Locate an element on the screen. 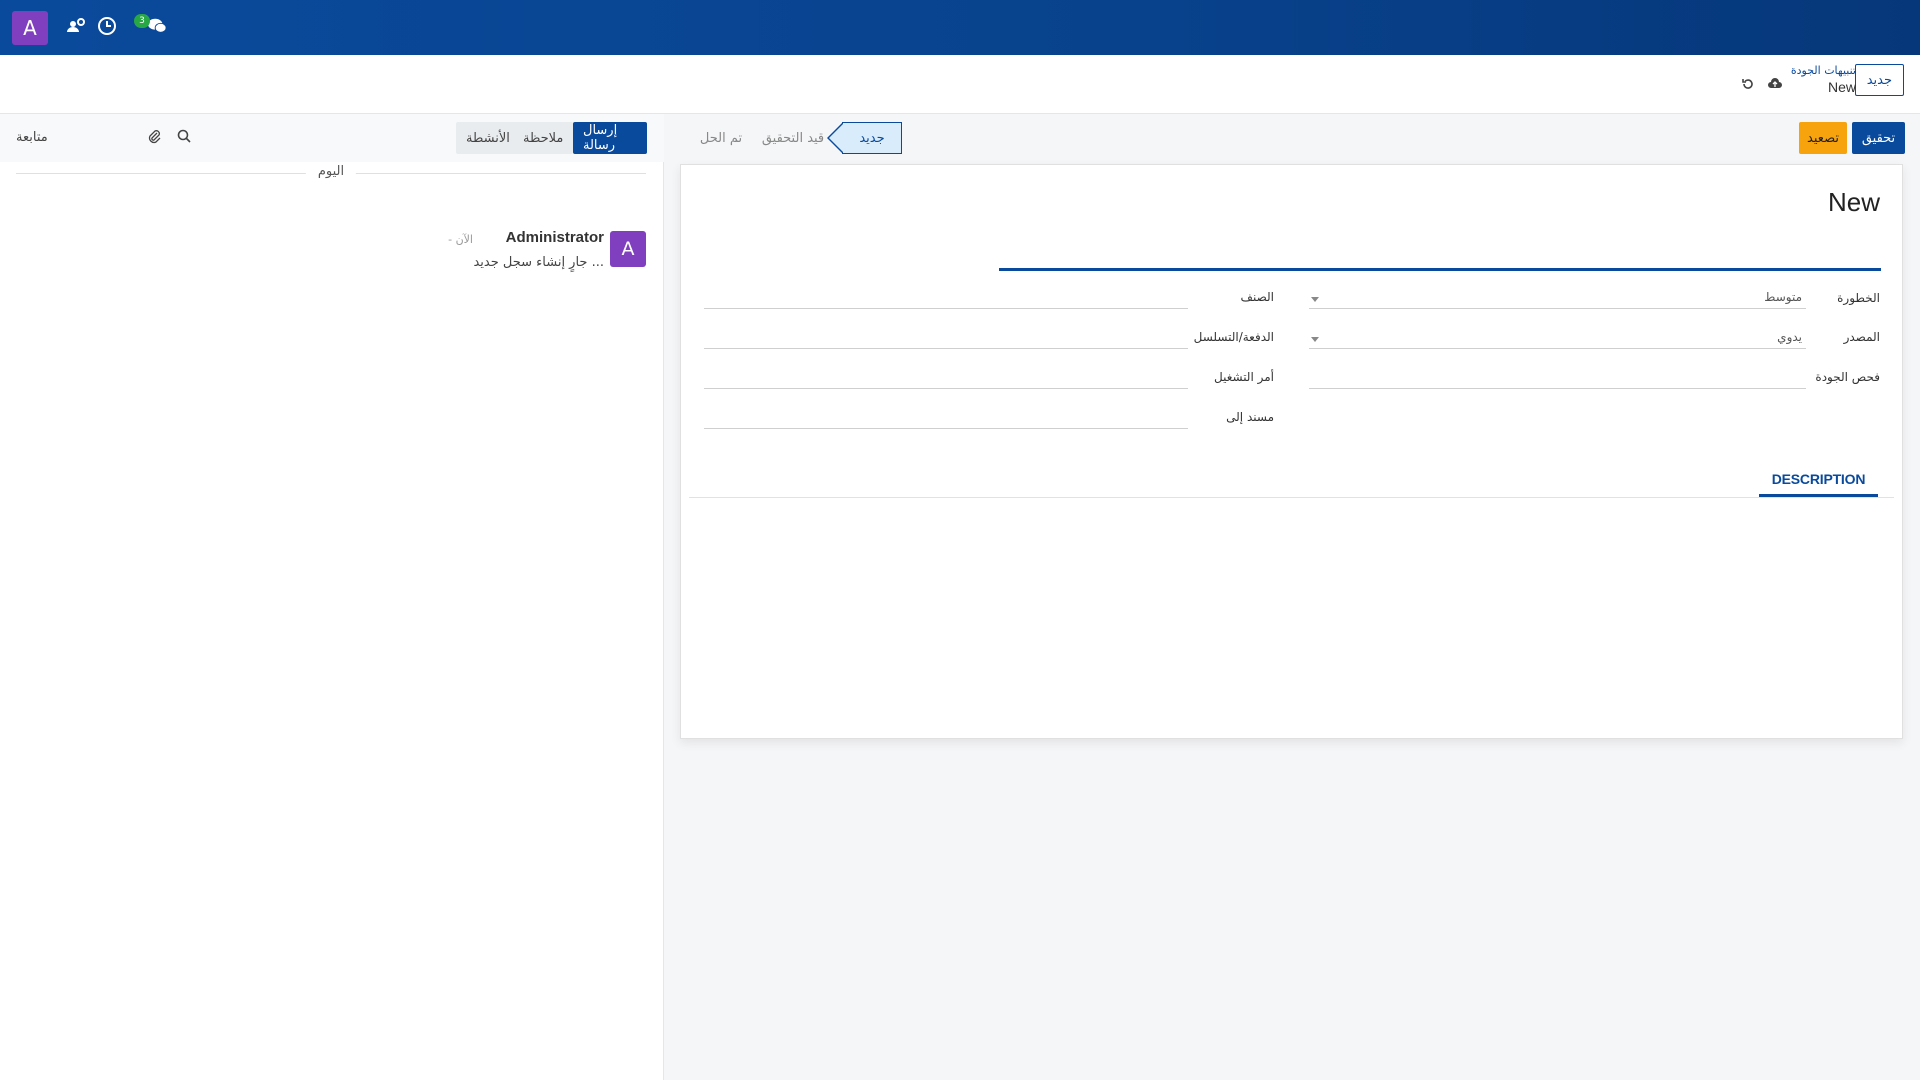 The image size is (1920, 1080). severity-select: متوسط is located at coordinates (1557, 297).